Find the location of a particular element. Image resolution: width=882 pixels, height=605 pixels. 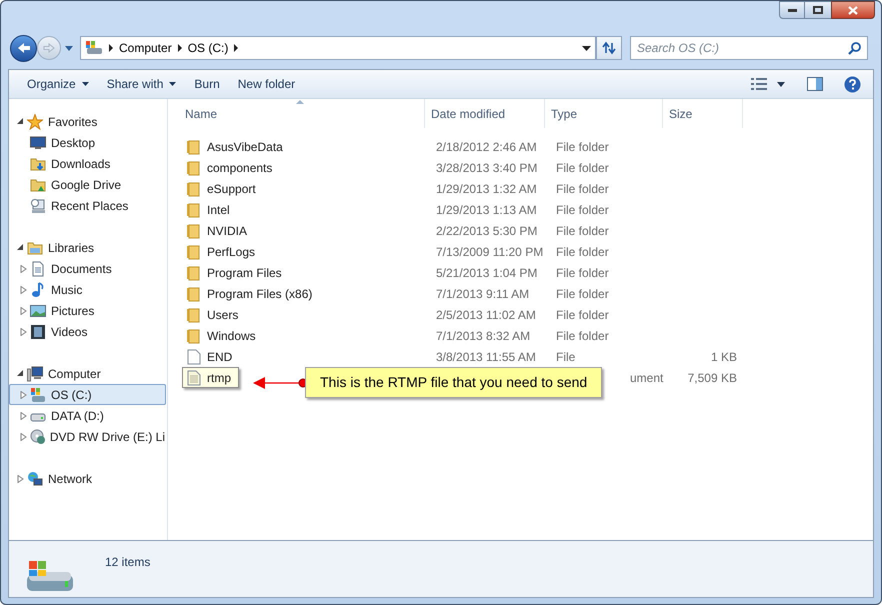

date-modified: 7/1/2013 8:32 AM is located at coordinates (483, 335).